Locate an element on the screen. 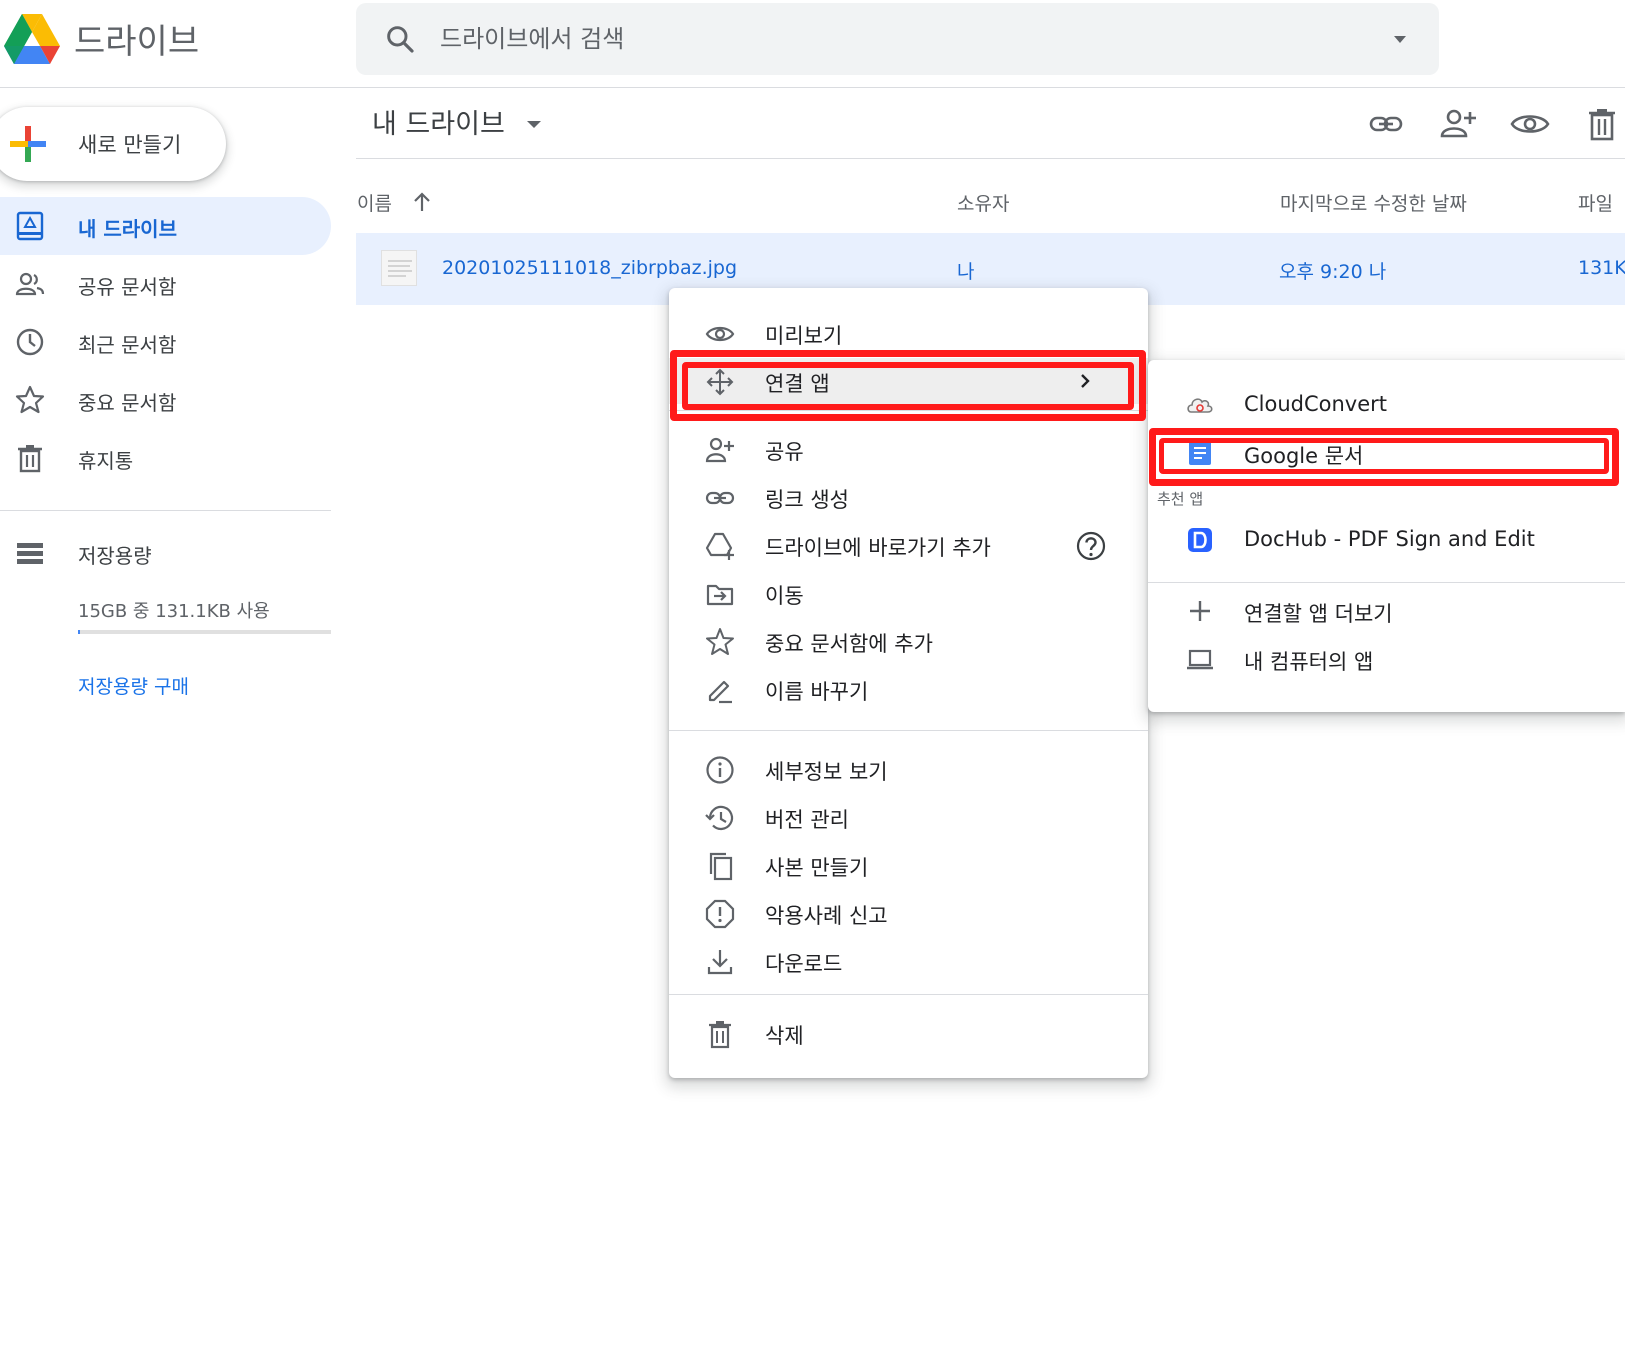 This screenshot has width=1625, height=1364. sidebar-item-shared: 공유 문서함 is located at coordinates (165, 284).